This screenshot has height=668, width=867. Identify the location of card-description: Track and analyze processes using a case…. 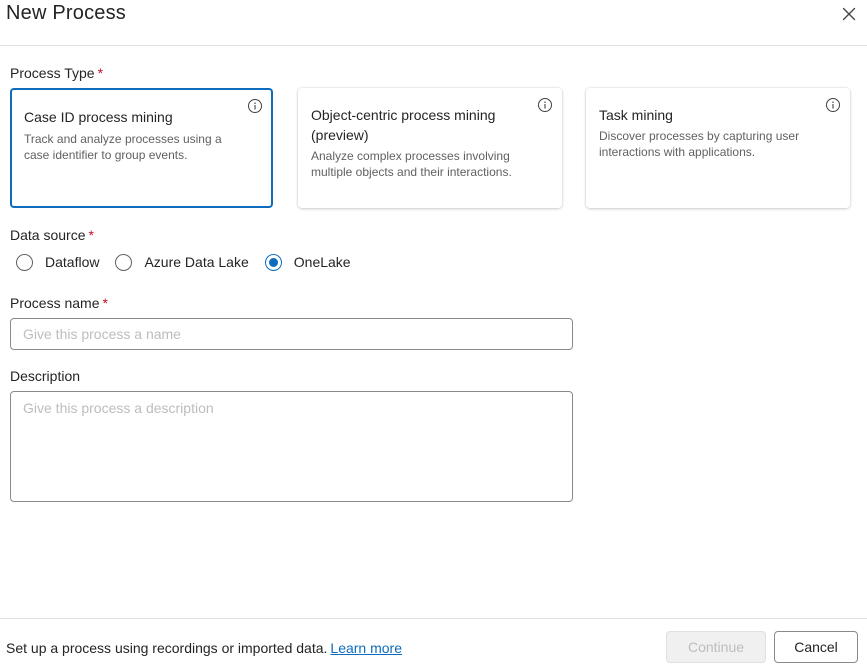
(123, 147).